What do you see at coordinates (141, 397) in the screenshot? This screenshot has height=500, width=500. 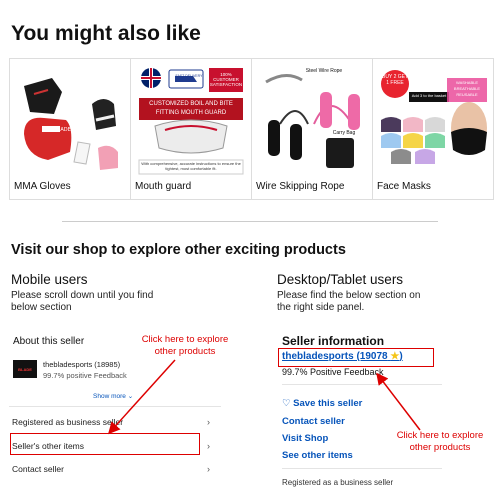 I see `mobile-arrow` at bounding box center [141, 397].